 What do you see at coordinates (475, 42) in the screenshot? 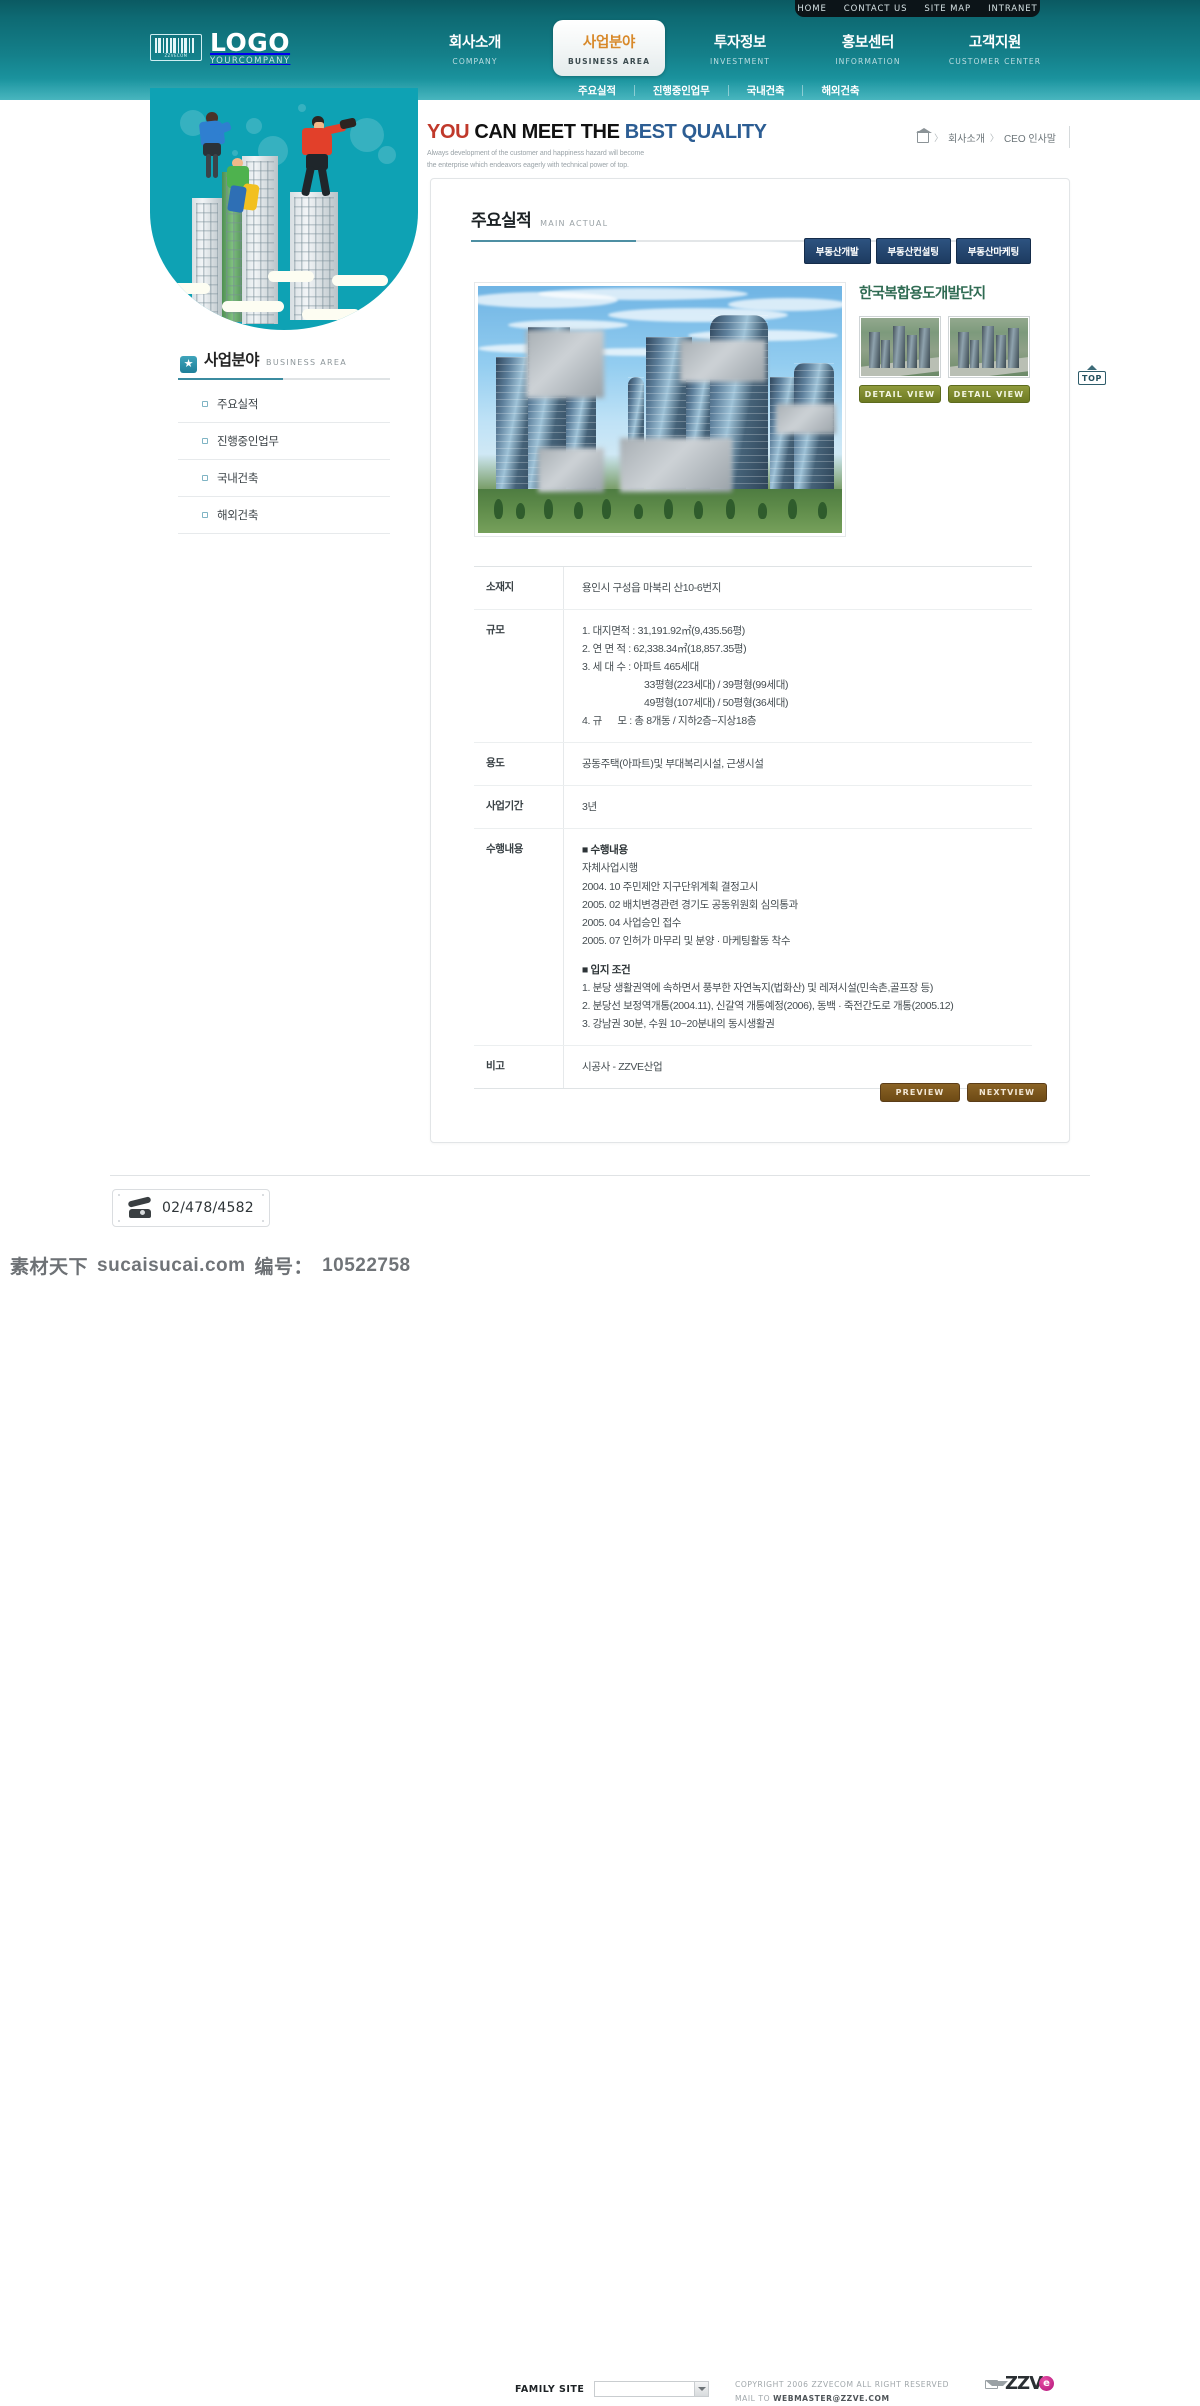
I see `nav-label-kr: 회사소개` at bounding box center [475, 42].